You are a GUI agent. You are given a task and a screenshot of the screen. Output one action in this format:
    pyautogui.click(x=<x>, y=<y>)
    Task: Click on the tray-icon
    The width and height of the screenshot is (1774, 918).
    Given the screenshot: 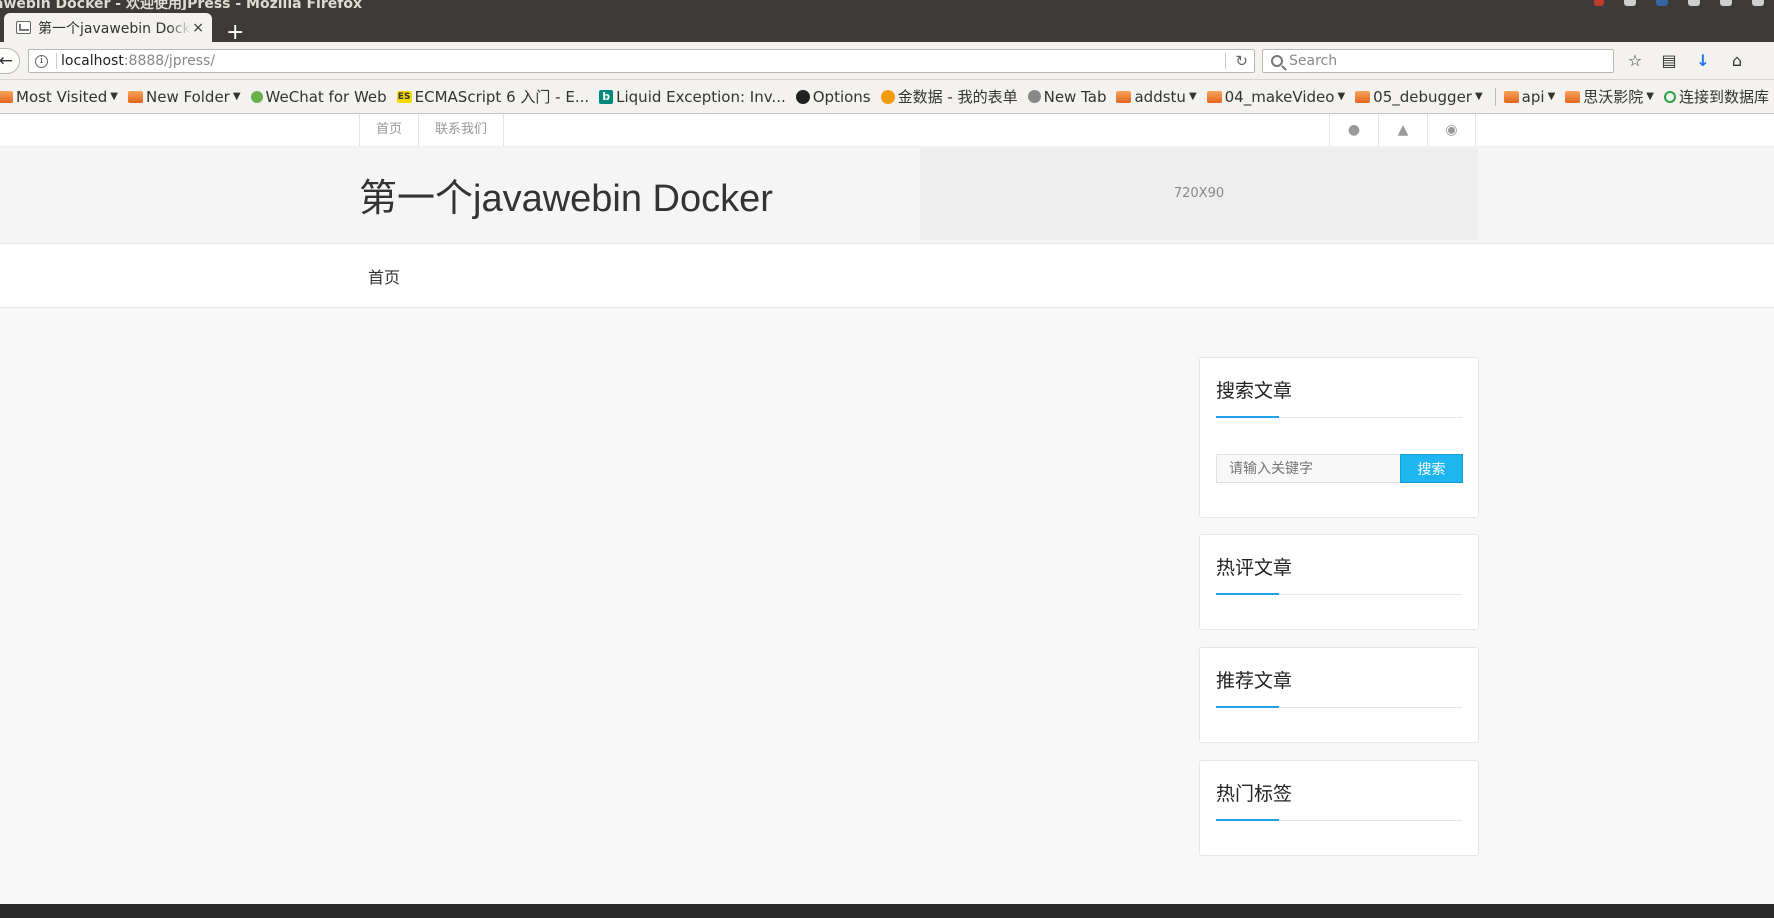 What is the action you would take?
    pyautogui.click(x=1599, y=3)
    